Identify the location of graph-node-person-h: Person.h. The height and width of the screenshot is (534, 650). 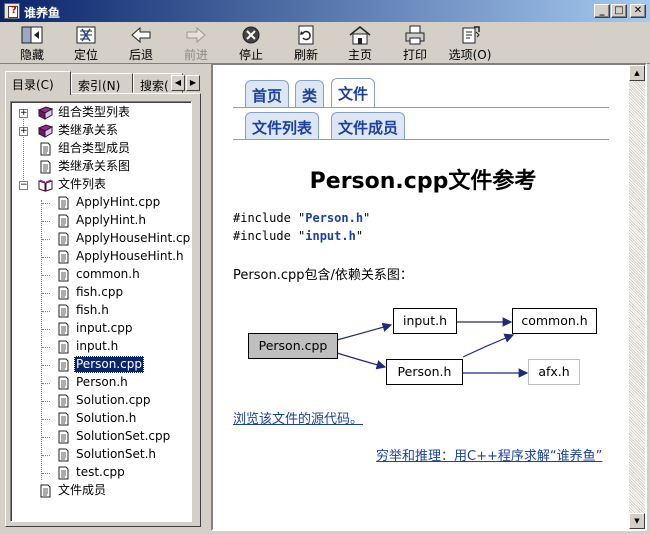
(424, 372).